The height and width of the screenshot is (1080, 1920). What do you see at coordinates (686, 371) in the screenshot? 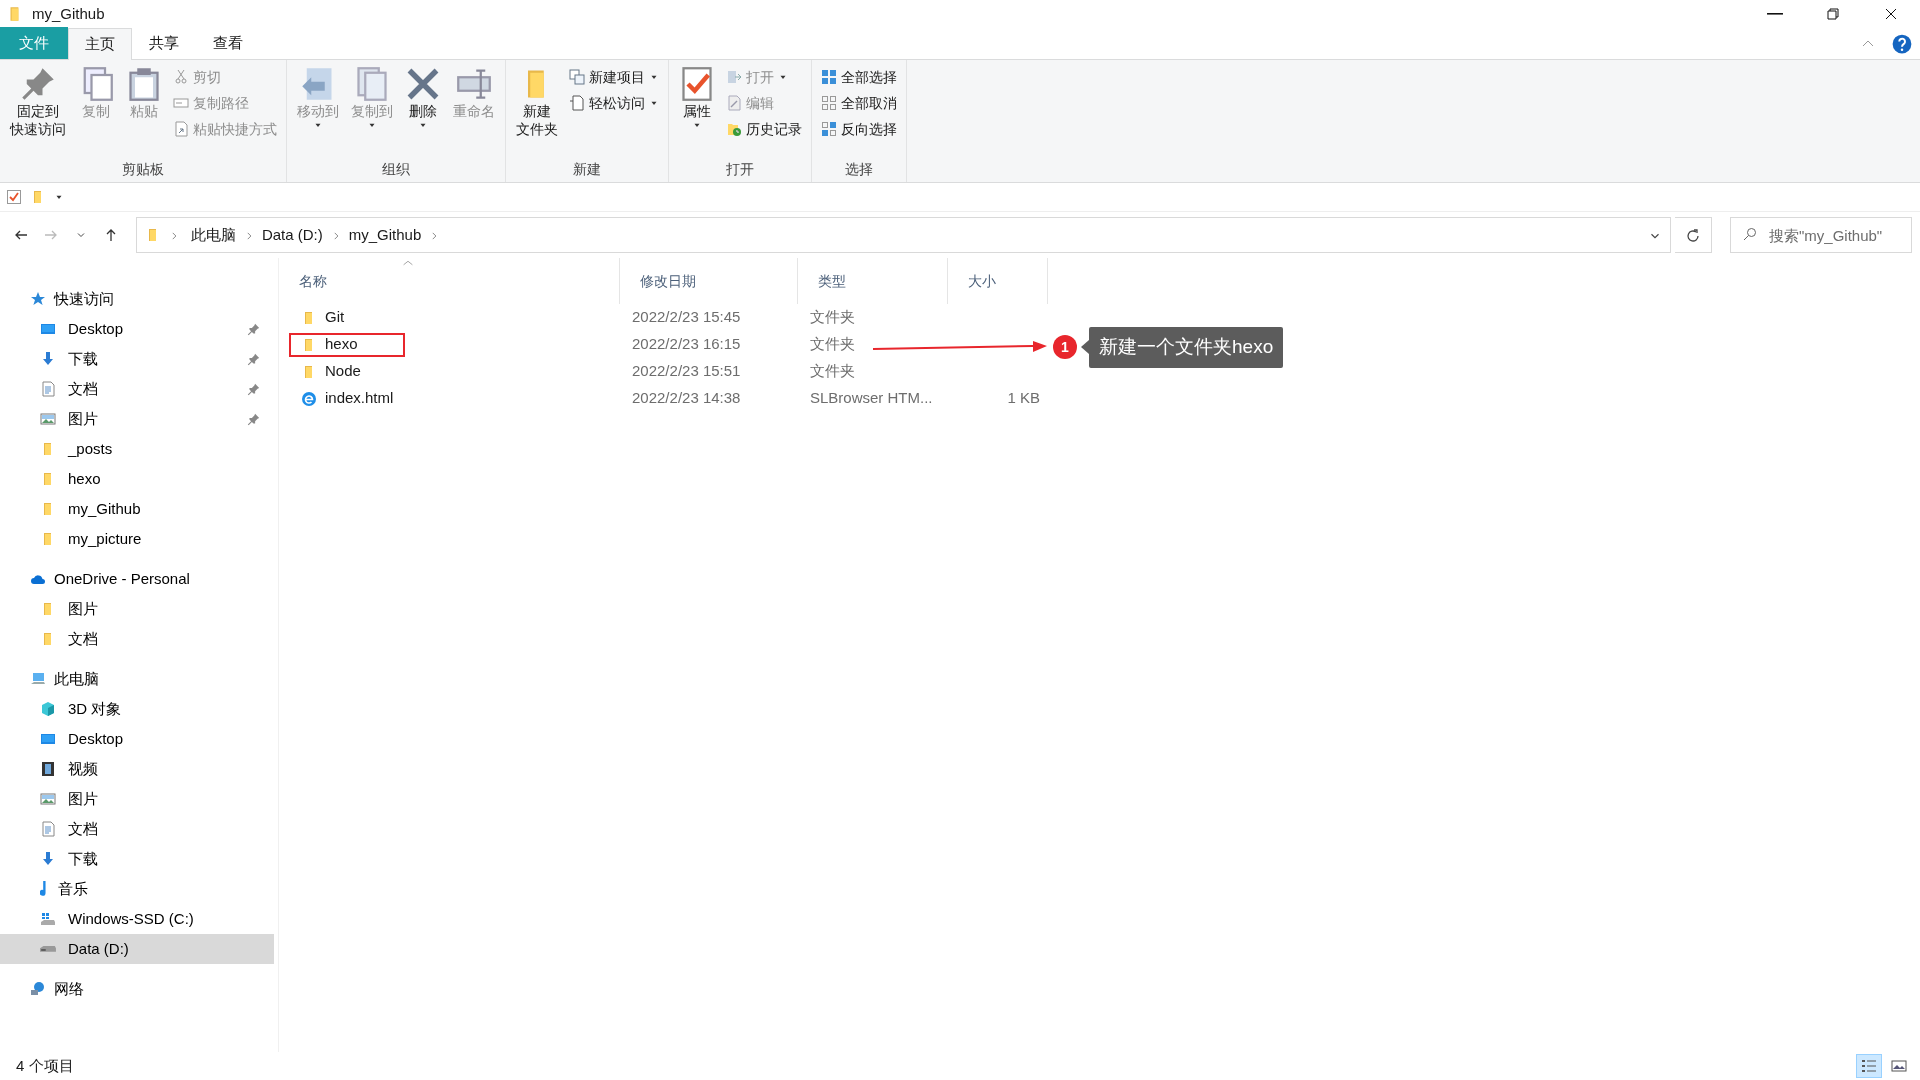
I see `modified-date: 2022/2/23 15:51` at bounding box center [686, 371].